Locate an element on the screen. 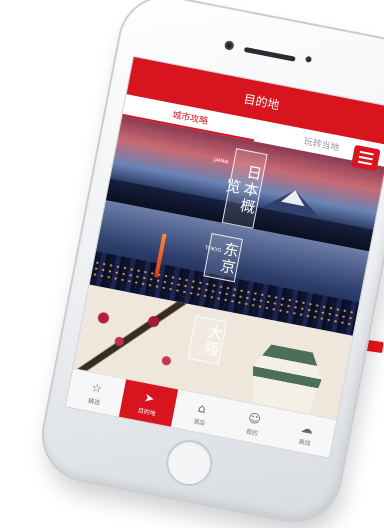  list-menu-button is located at coordinates (365, 158).